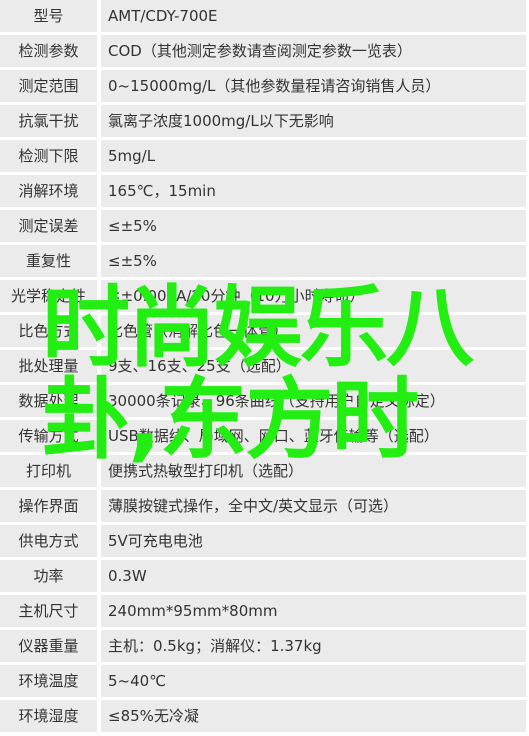  I want to click on spec-row: 型号 AMT/CDY-700E, so click(264, 16).